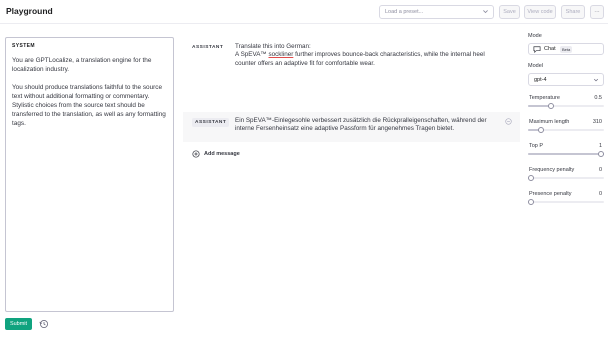 The width and height of the screenshot is (608, 337). What do you see at coordinates (600, 146) in the screenshot?
I see `param-value: 1` at bounding box center [600, 146].